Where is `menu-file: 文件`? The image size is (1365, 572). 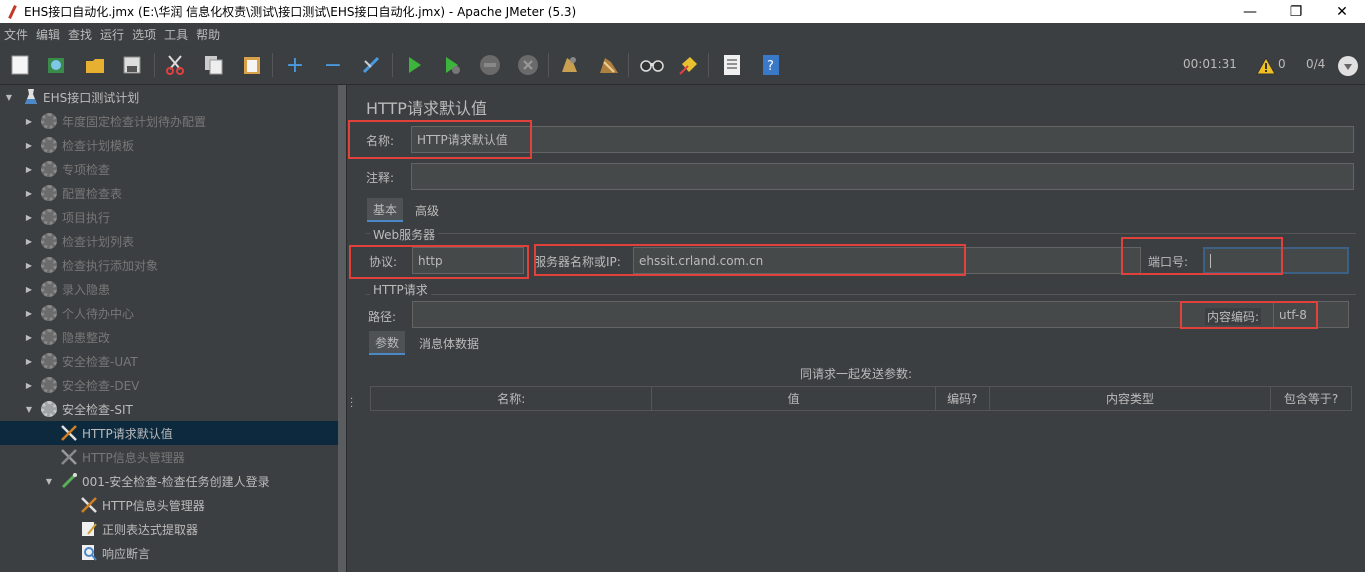 menu-file: 文件 is located at coordinates (16, 34).